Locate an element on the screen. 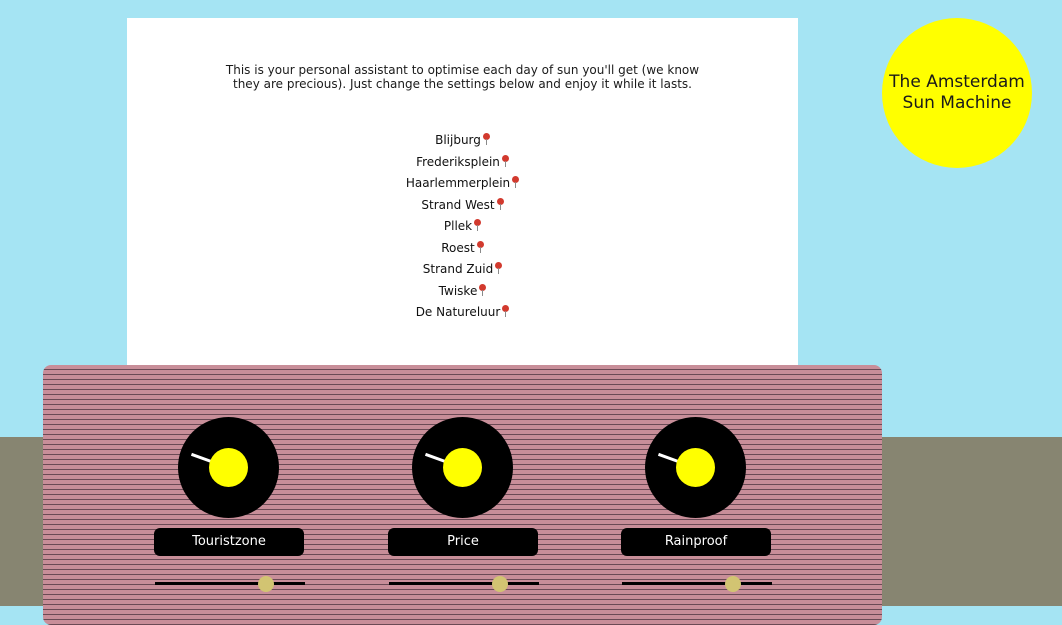 This screenshot has width=1062, height=625. control-price: Price is located at coordinates (464, 507).